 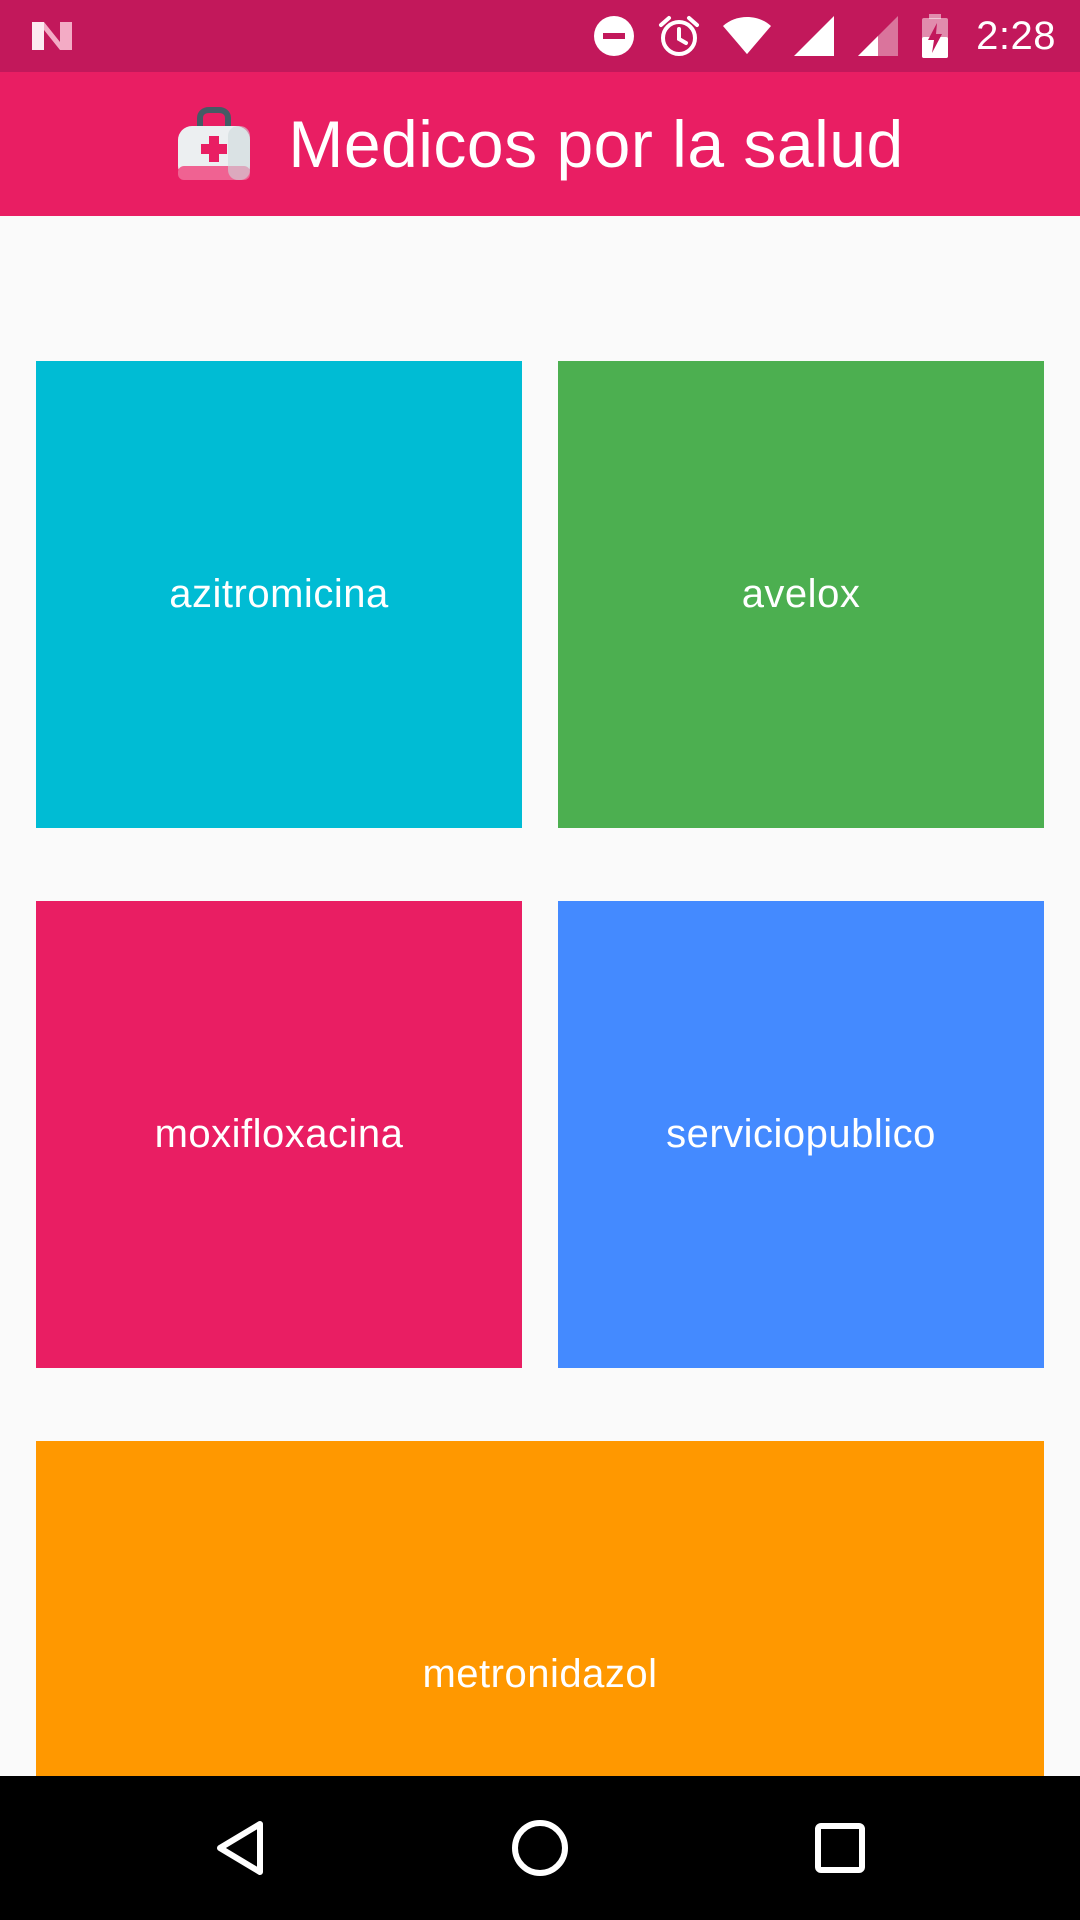 I want to click on tile-serviciopublico: serviciopublico, so click(x=801, y=1134).